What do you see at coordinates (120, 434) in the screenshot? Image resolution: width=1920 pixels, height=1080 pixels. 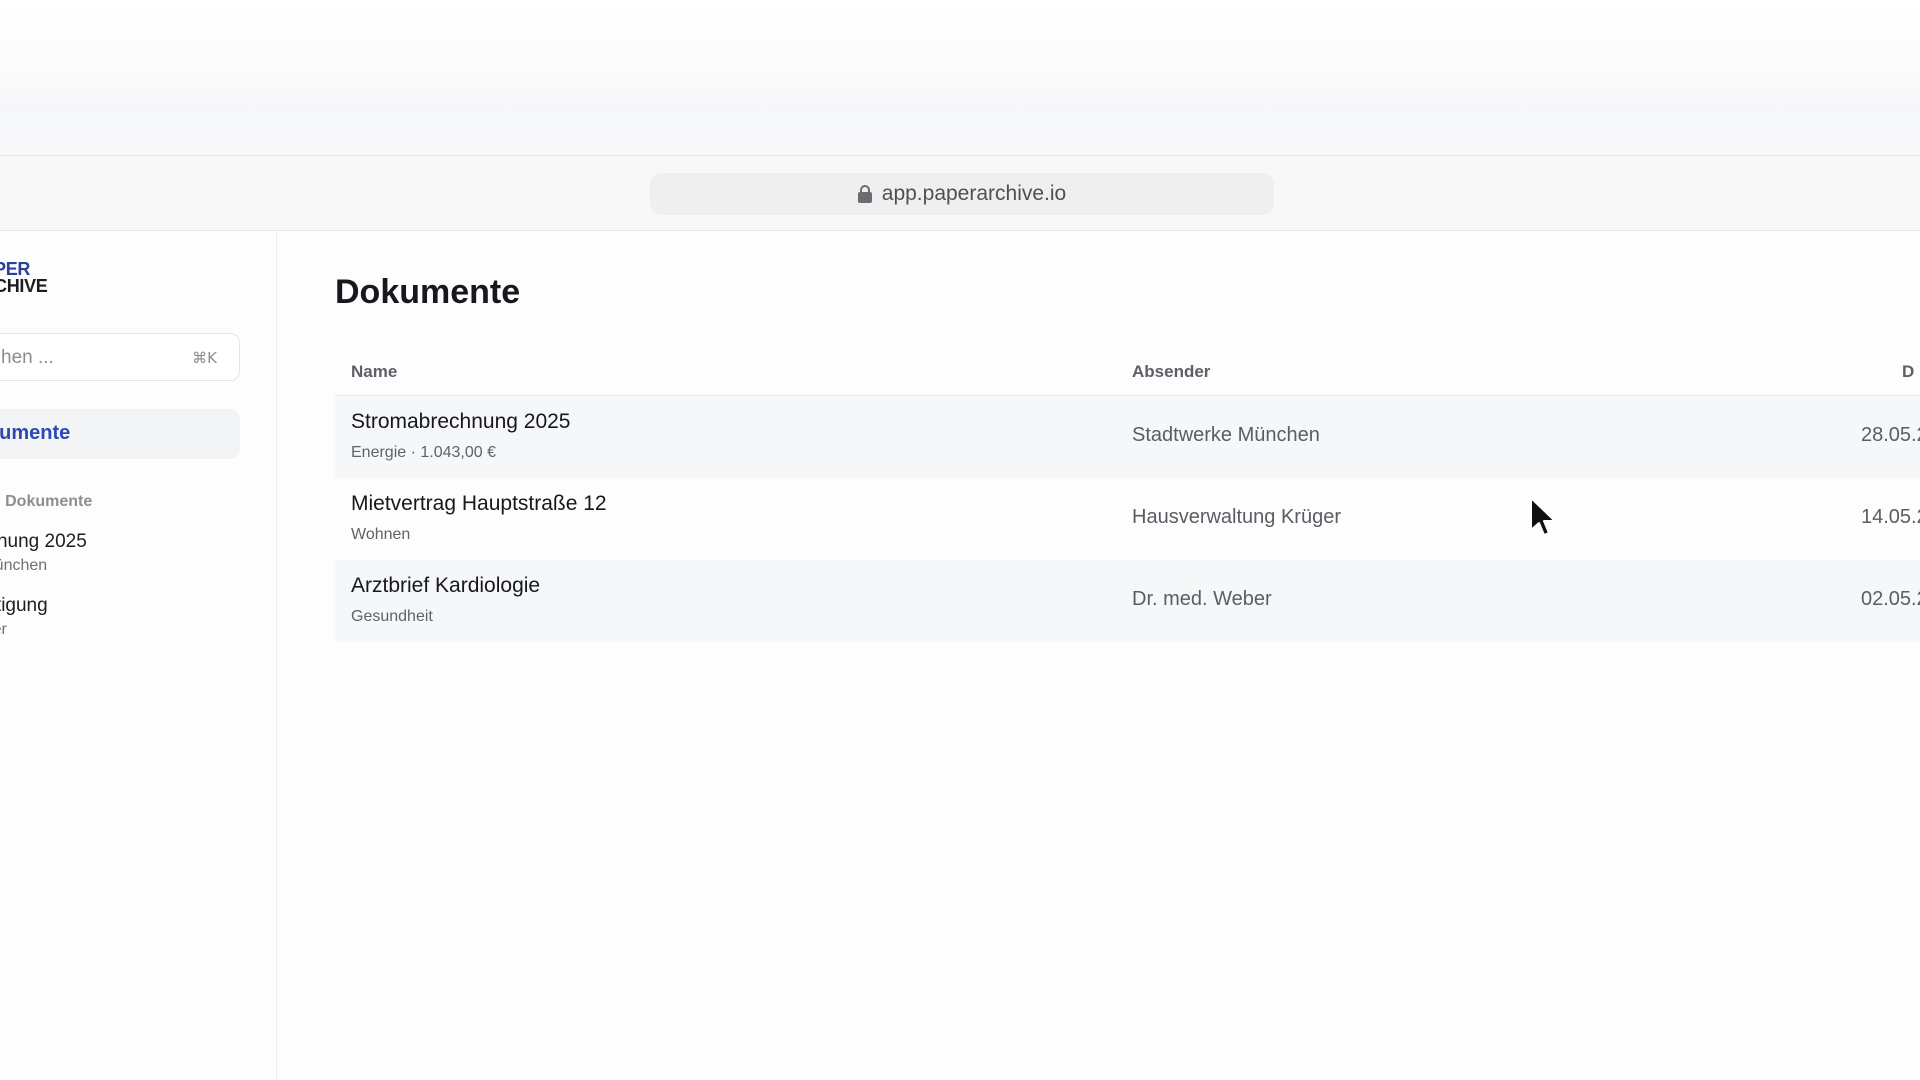 I see `sidebar-item-dokumente: kumente` at bounding box center [120, 434].